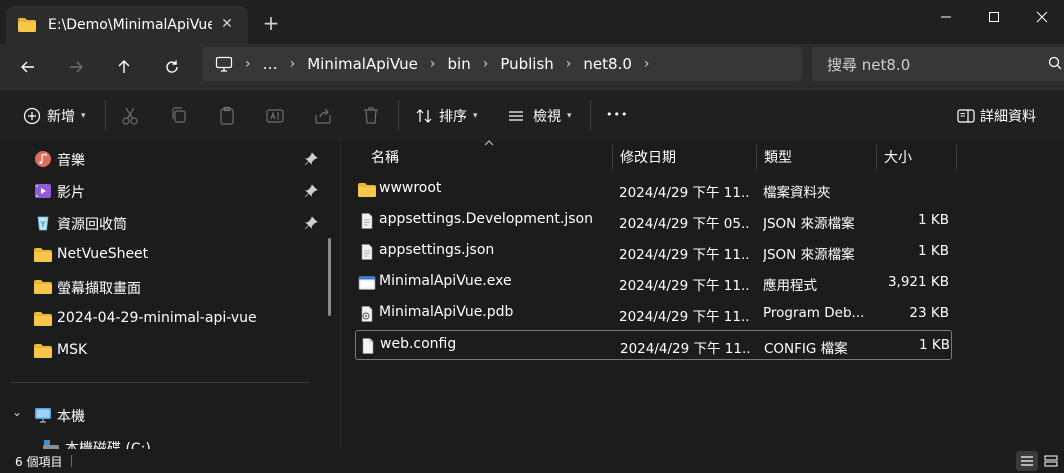 The image size is (1064, 473). I want to click on command-bar: 新增 ▾ 排序 ▾ 檢視 ▾ ••• 詳細資料, so click(532, 116).